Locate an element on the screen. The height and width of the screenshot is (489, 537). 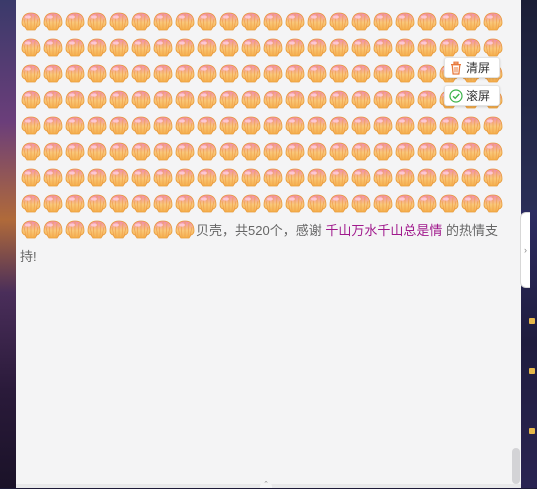
background-stream-left is located at coordinates (8, 244).